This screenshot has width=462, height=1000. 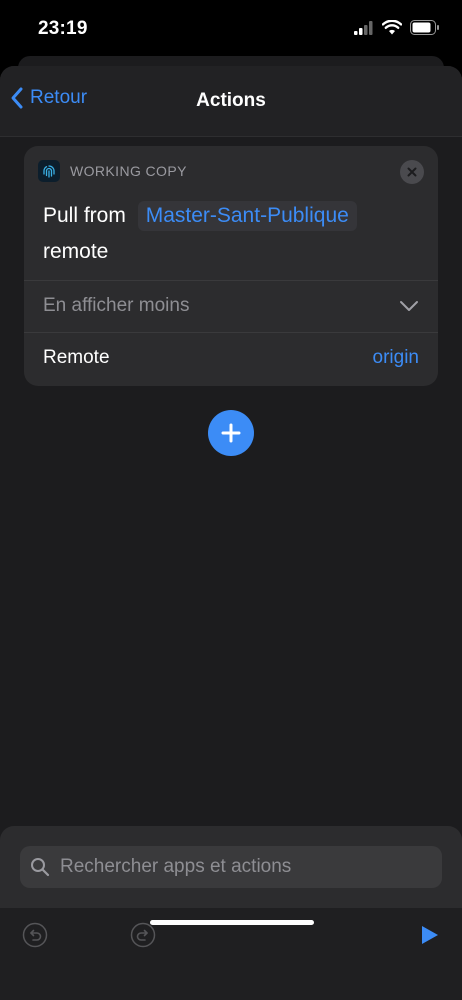 What do you see at coordinates (231, 358) in the screenshot?
I see `remote-row: Remote origin` at bounding box center [231, 358].